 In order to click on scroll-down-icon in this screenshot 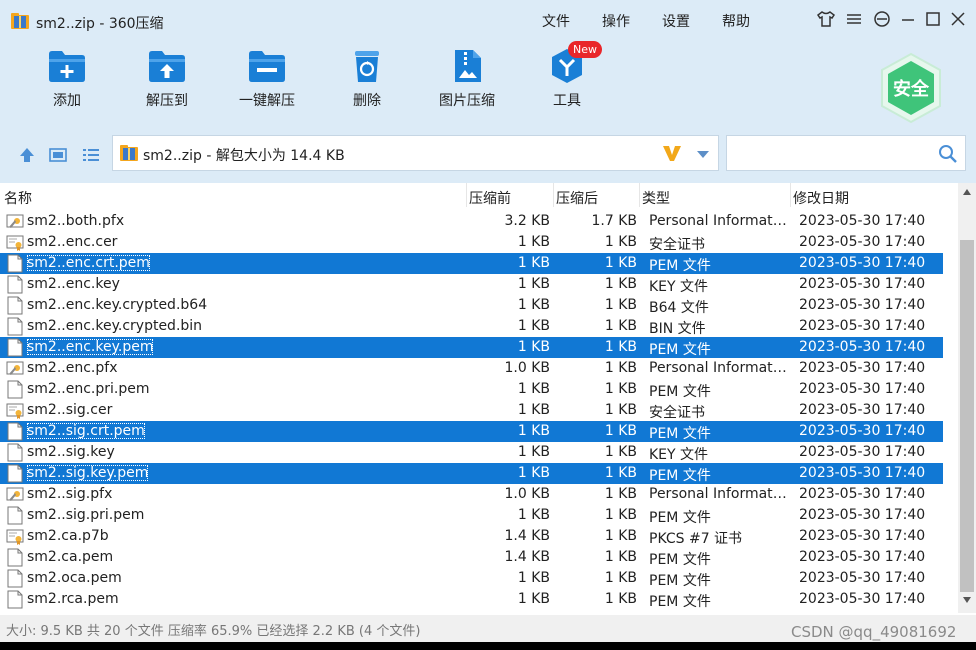, I will do `click(967, 600)`.